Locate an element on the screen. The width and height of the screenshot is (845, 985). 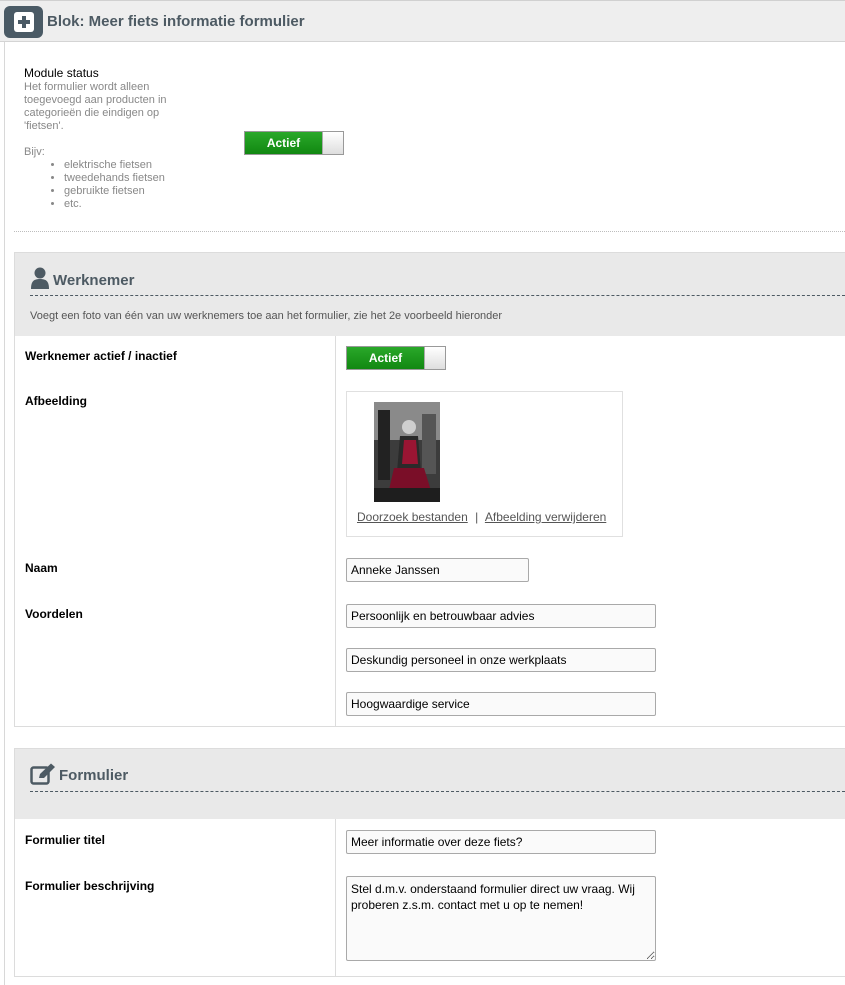
list-item: etc. is located at coordinates (114, 204).